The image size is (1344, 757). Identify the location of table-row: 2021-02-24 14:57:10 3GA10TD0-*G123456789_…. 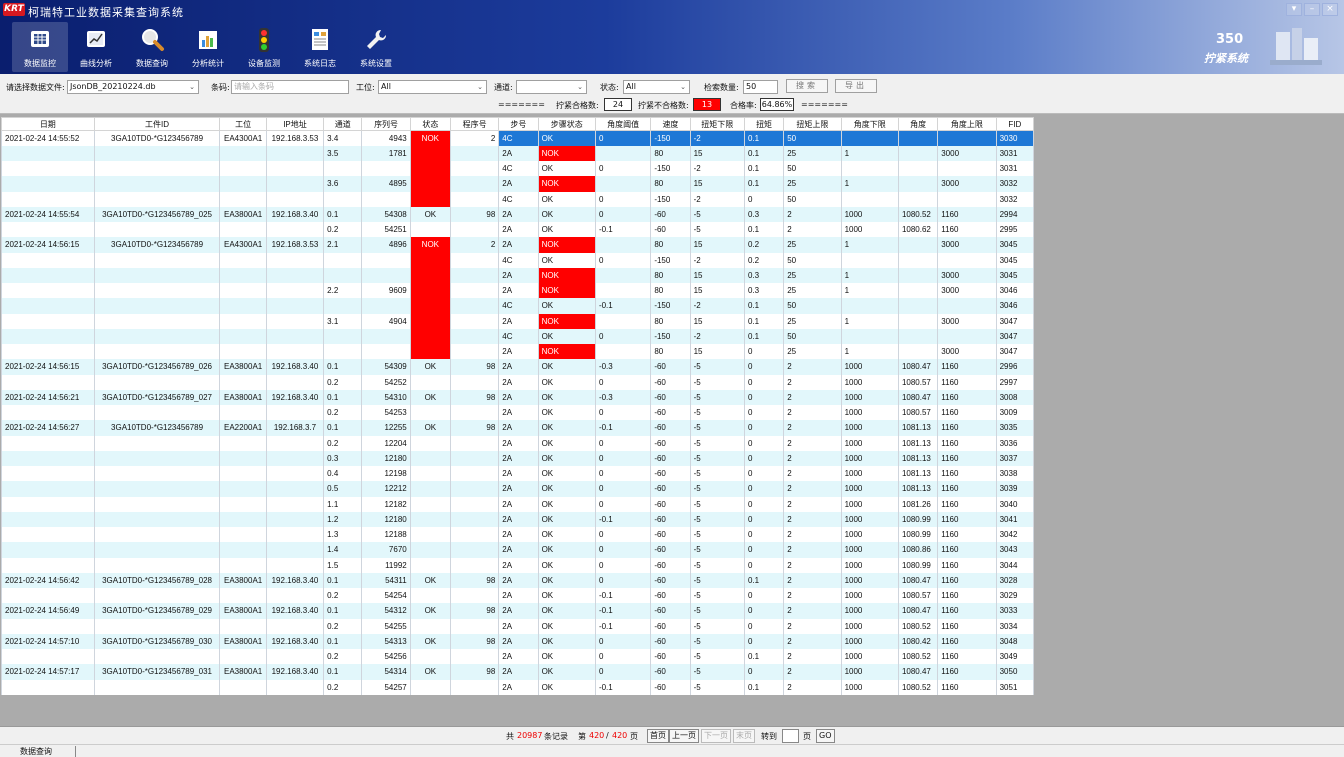
(518, 641).